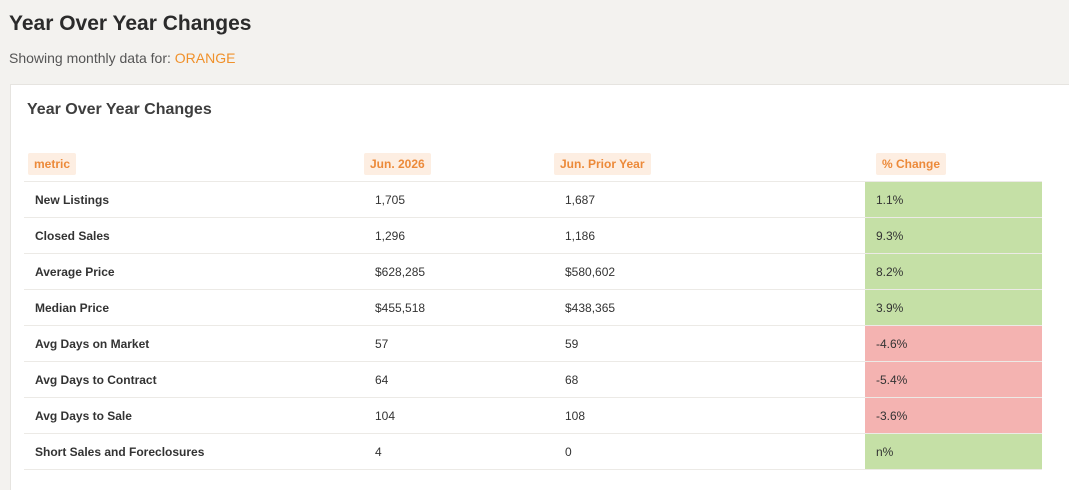 This screenshot has height=490, width=1069. Describe the element at coordinates (709, 379) in the screenshot. I see `cell-prior: 68` at that location.